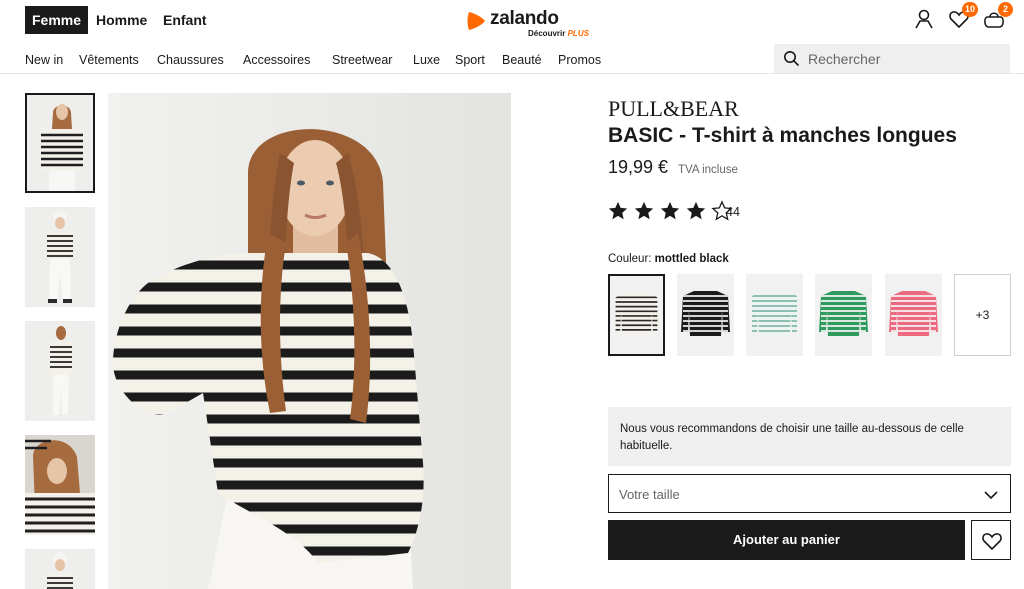 The width and height of the screenshot is (1024, 589). Describe the element at coordinates (185, 20) in the screenshot. I see `tab-enfant: Enfant` at that location.